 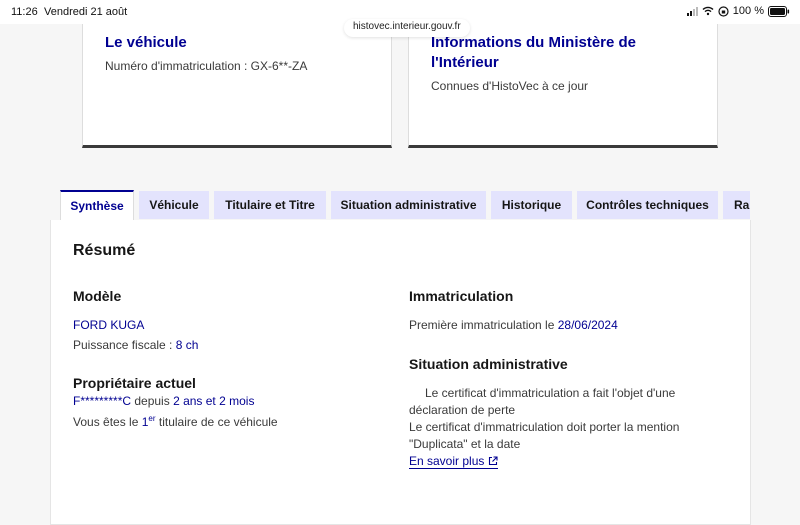 I want to click on registration-heading: Immatriculation, so click(x=461, y=296).